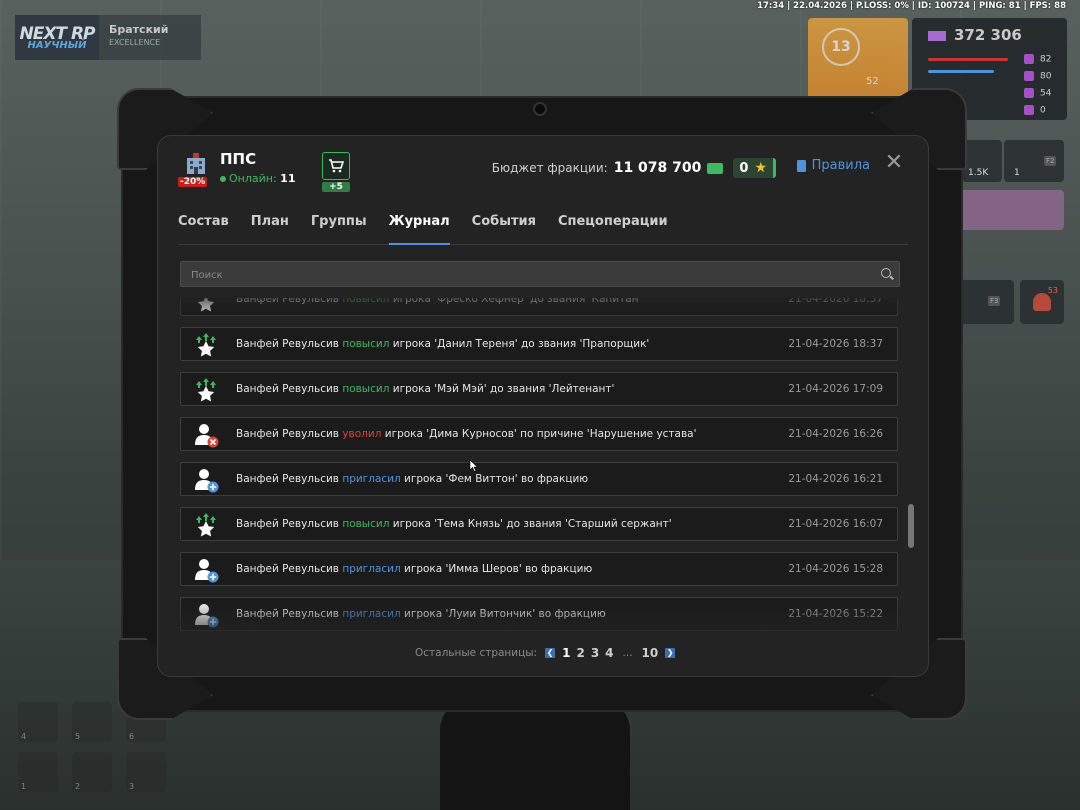 The image size is (1080, 810). What do you see at coordinates (650, 653) in the screenshot?
I see `page-link: 10` at bounding box center [650, 653].